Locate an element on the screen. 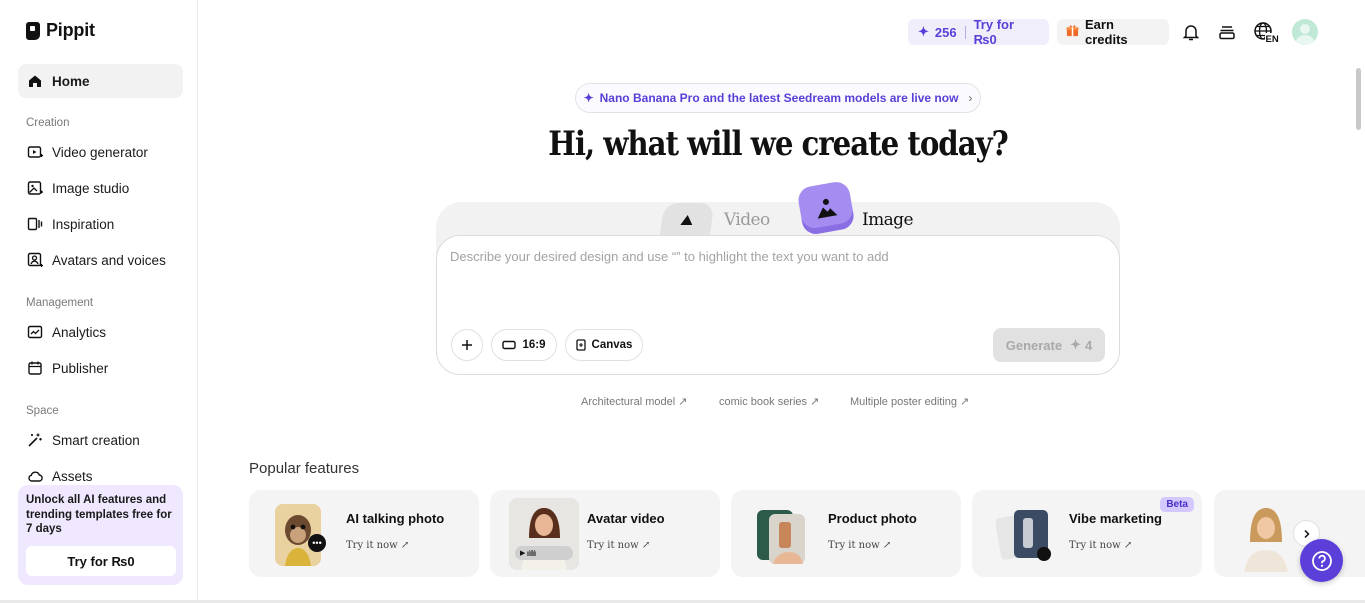 Image resolution: width=1365 pixels, height=603 pixels. generate-cost: 4 is located at coordinates (1089, 345).